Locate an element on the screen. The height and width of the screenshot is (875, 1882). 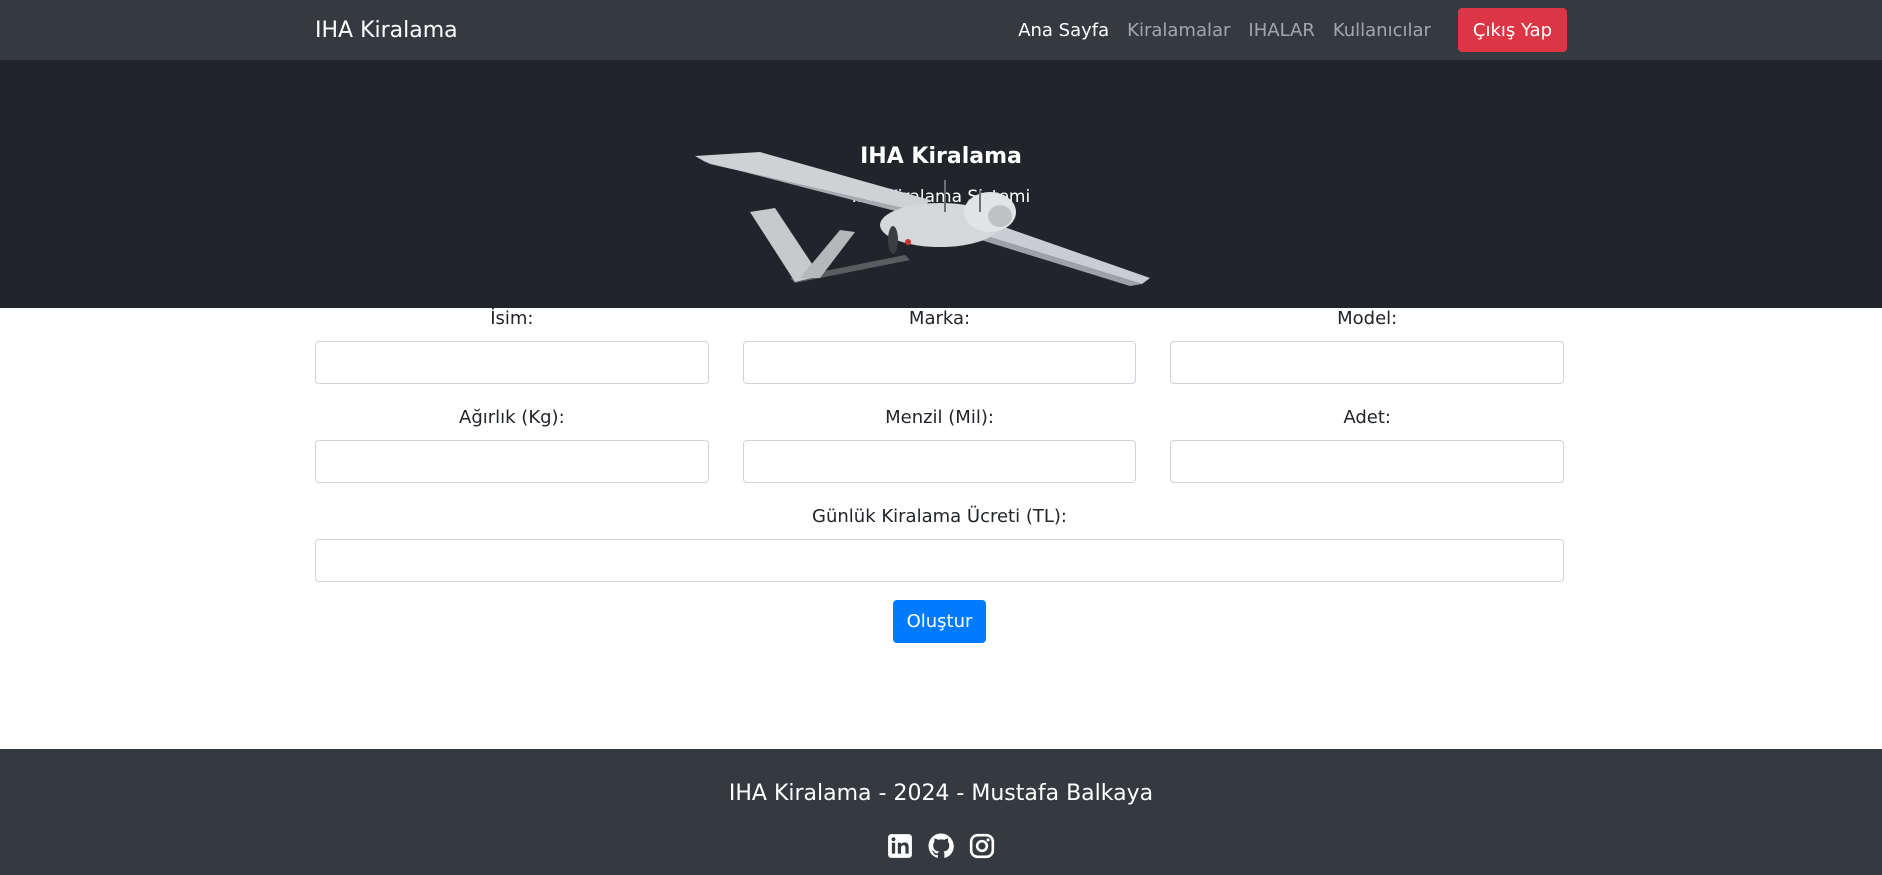
field-agirlik: Ağırlık (Kg): is located at coordinates (512, 445).